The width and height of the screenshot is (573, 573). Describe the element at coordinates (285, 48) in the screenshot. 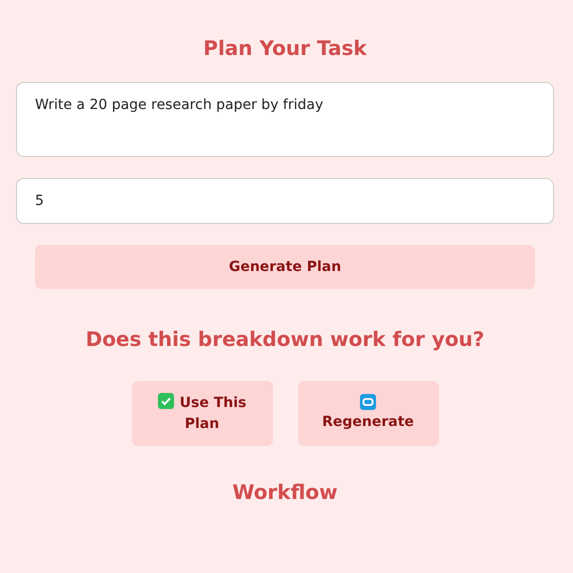

I see `page-title: Plan Your Task` at that location.